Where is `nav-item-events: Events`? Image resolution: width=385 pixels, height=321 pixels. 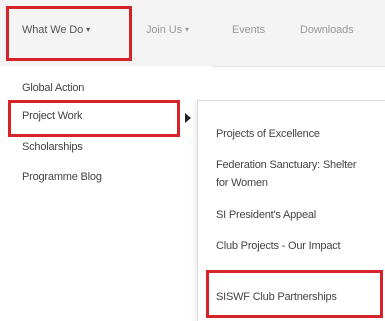 nav-item-events: Events is located at coordinates (248, 30).